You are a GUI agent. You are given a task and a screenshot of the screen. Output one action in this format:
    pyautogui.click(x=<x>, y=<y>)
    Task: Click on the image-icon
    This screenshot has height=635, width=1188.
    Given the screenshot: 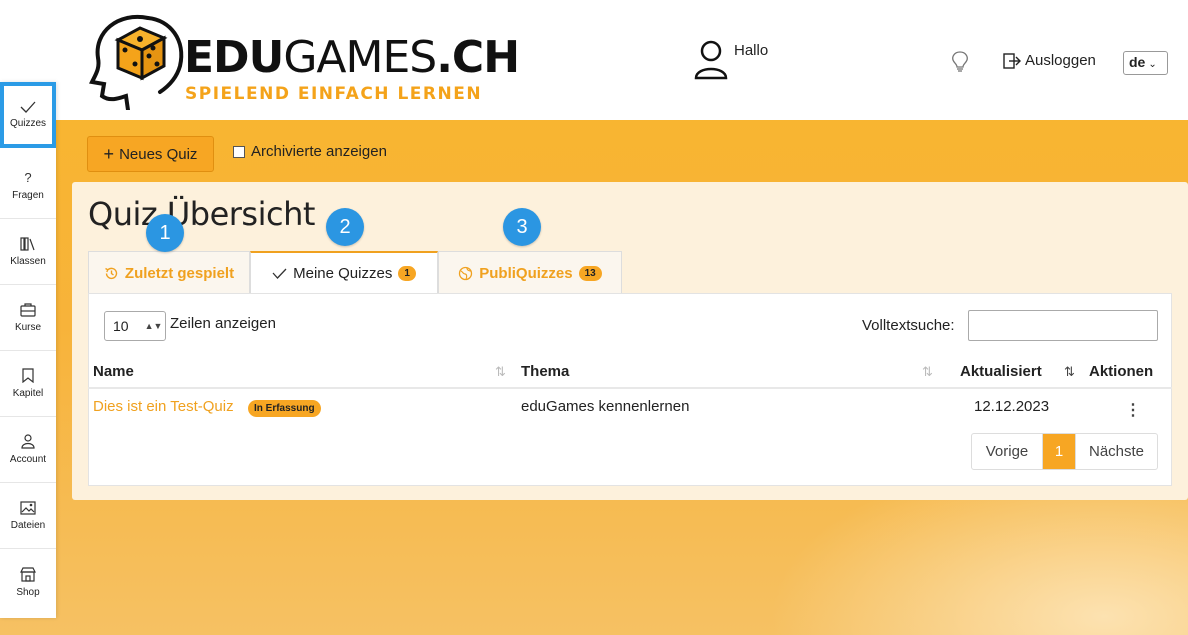 What is the action you would take?
    pyautogui.click(x=28, y=507)
    